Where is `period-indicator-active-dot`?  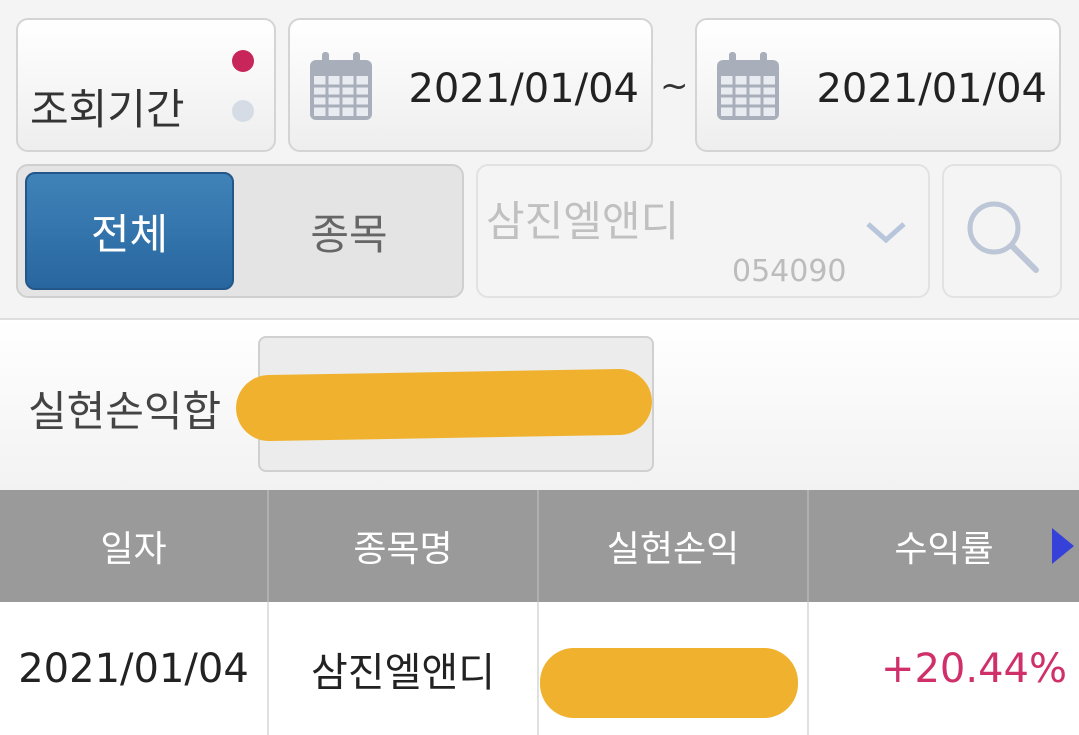 period-indicator-active-dot is located at coordinates (243, 61).